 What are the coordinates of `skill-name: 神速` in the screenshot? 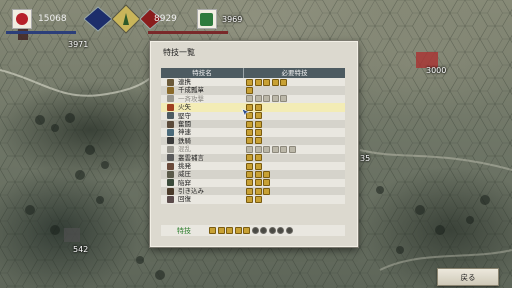 It's located at (184, 132).